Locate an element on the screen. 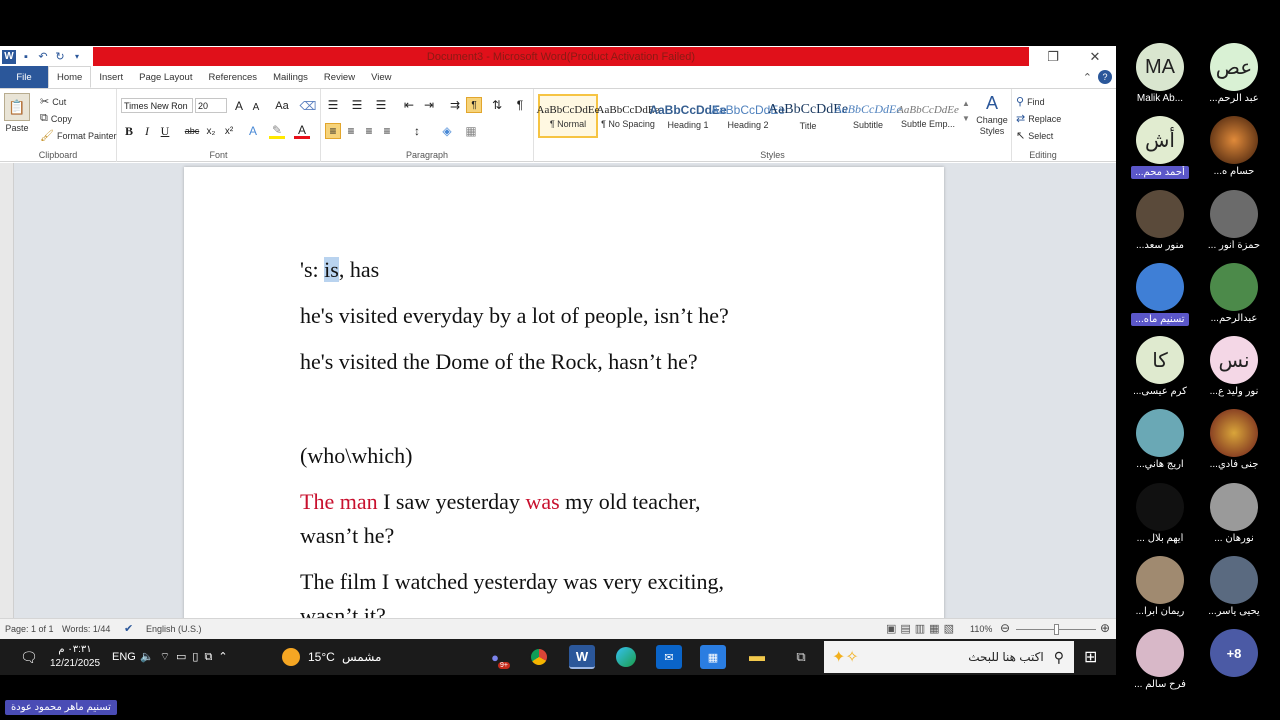 The height and width of the screenshot is (720, 1280). rtl-icon: ¶ is located at coordinates (474, 105).